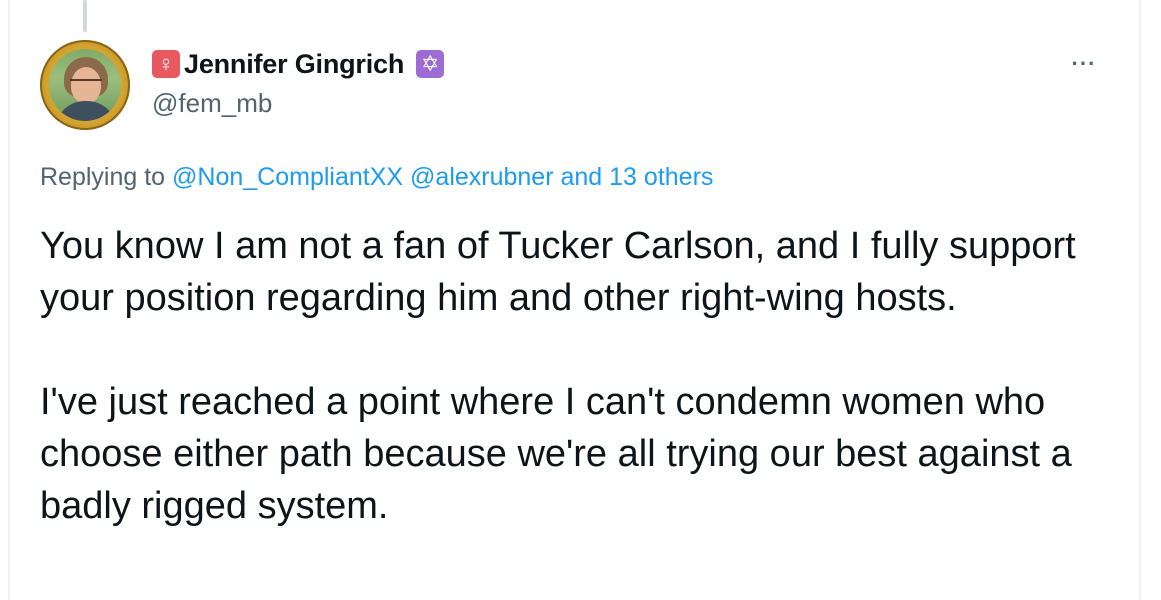  What do you see at coordinates (430, 64) in the screenshot?
I see `star-of-david-icon: ✡` at bounding box center [430, 64].